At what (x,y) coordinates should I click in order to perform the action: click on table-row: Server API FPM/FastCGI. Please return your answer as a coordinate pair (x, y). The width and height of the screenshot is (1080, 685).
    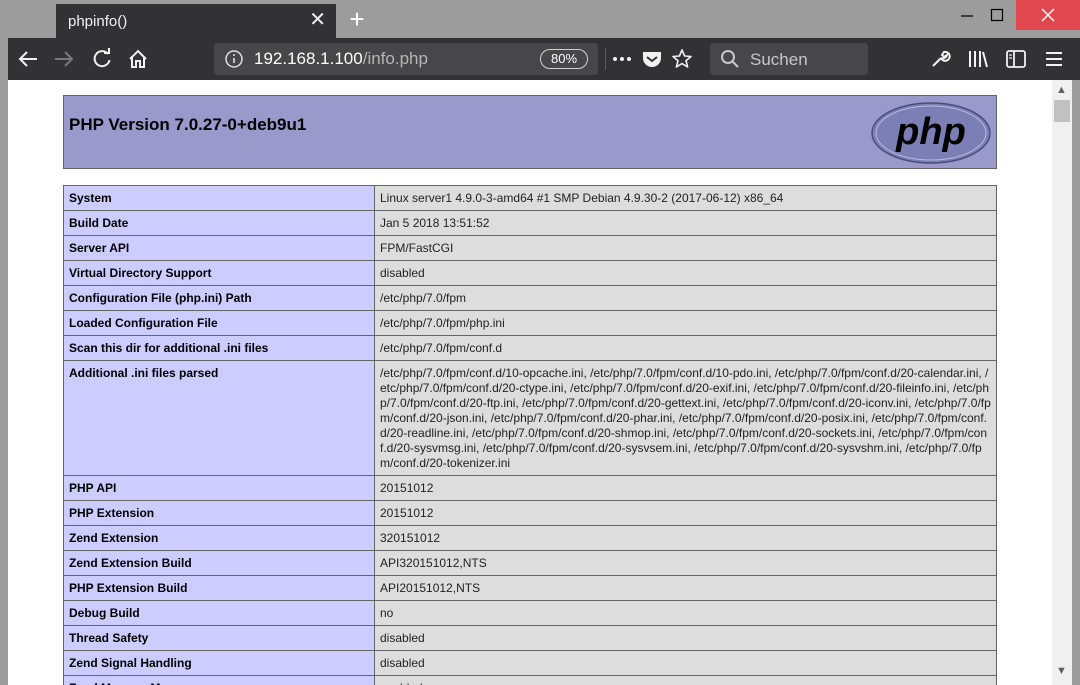
    Looking at the image, I should click on (530, 248).